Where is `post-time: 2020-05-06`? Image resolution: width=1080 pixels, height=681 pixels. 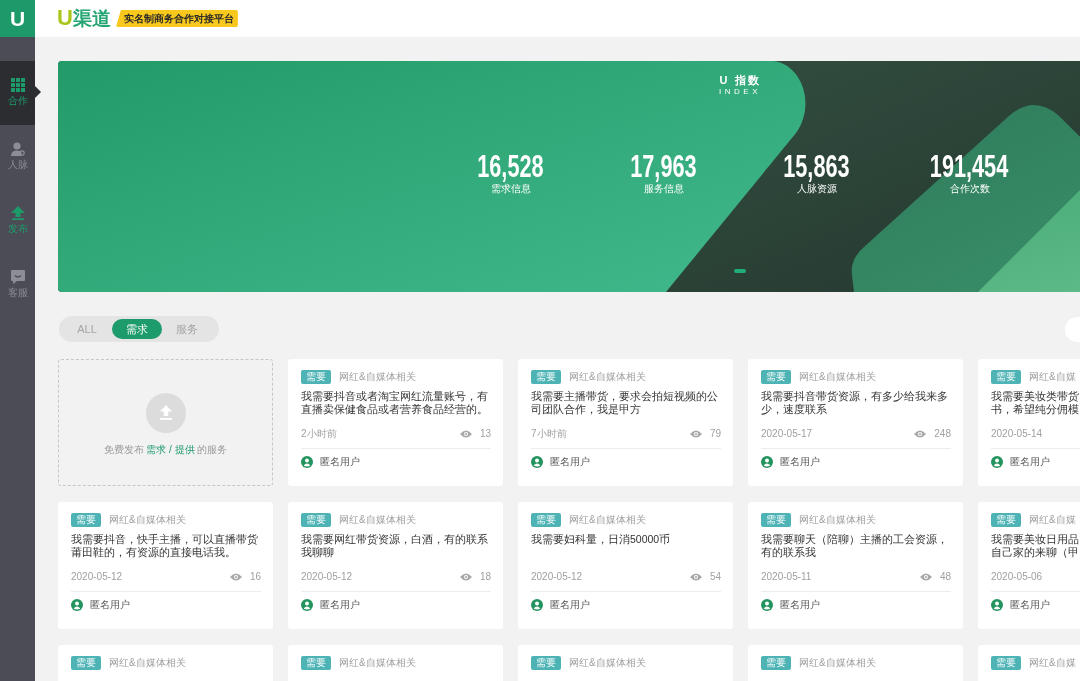
post-time: 2020-05-06 is located at coordinates (1017, 577).